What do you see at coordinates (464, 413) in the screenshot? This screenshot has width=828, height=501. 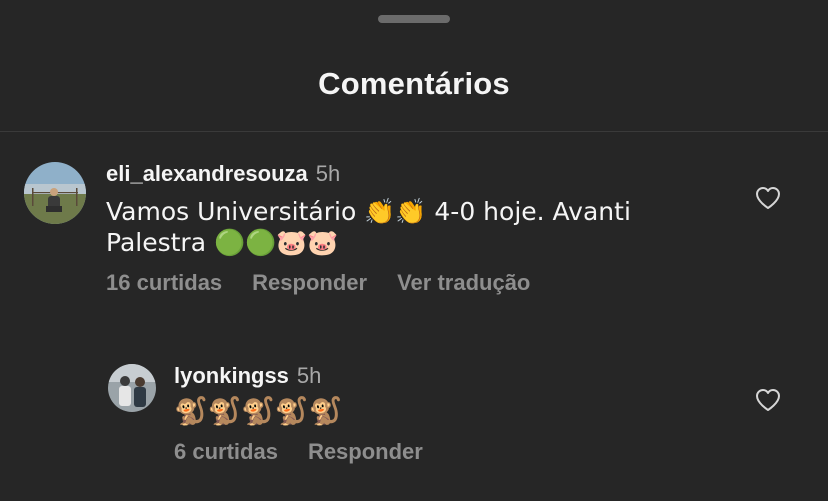 I see `comment-body: lyonkingss 5h 🐒🐒🐒🐒🐒 6 curtidas Responder` at bounding box center [464, 413].